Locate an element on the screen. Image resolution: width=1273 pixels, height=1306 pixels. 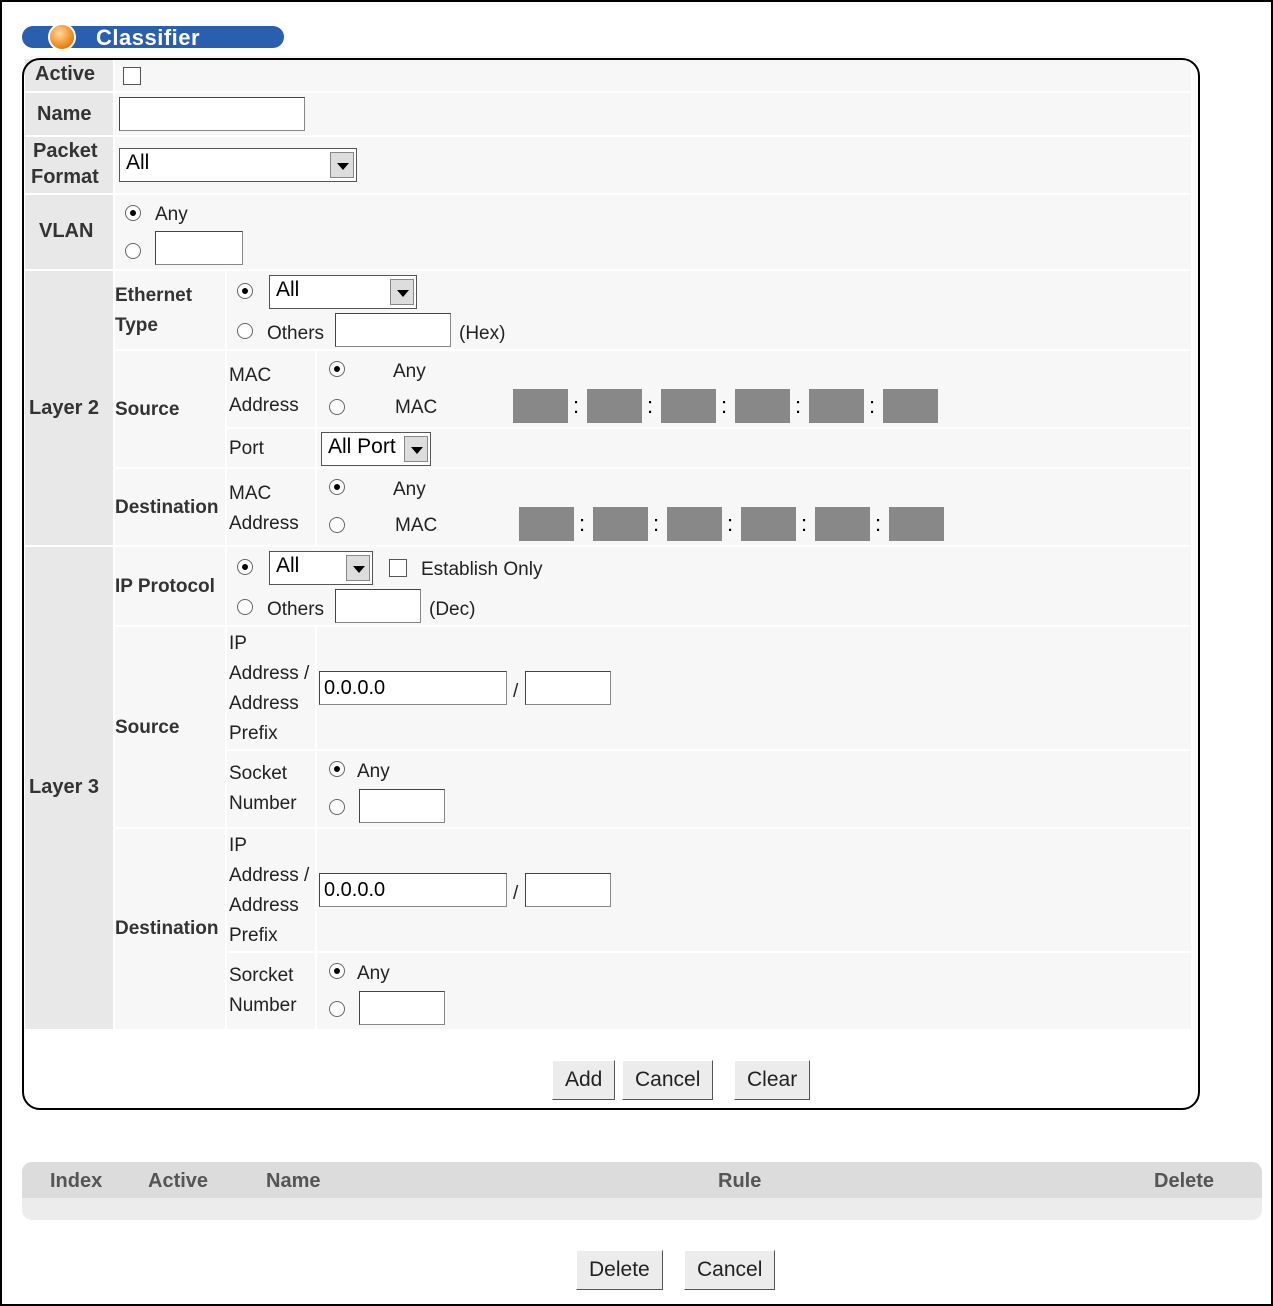
column-rule: Rule is located at coordinates (740, 1181).